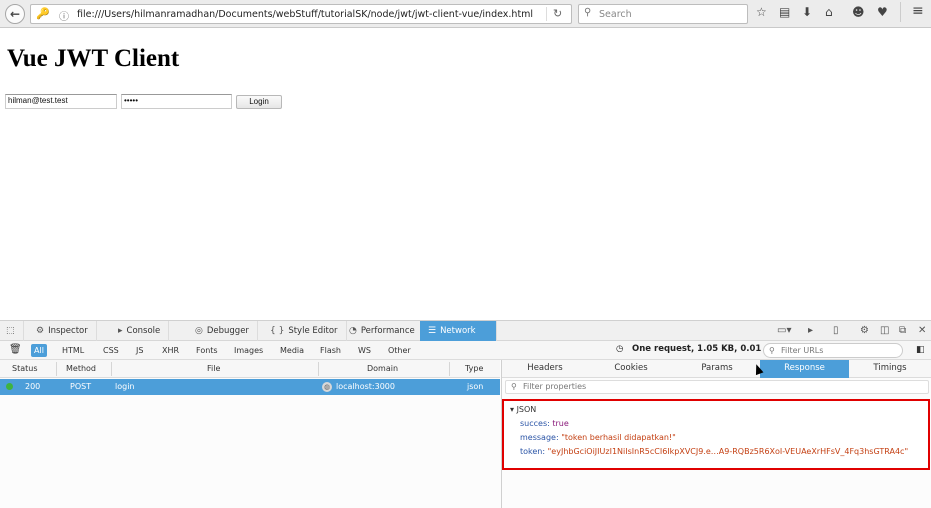  Describe the element at coordinates (588, 12) in the screenshot. I see `search-icon: ⚲` at that location.